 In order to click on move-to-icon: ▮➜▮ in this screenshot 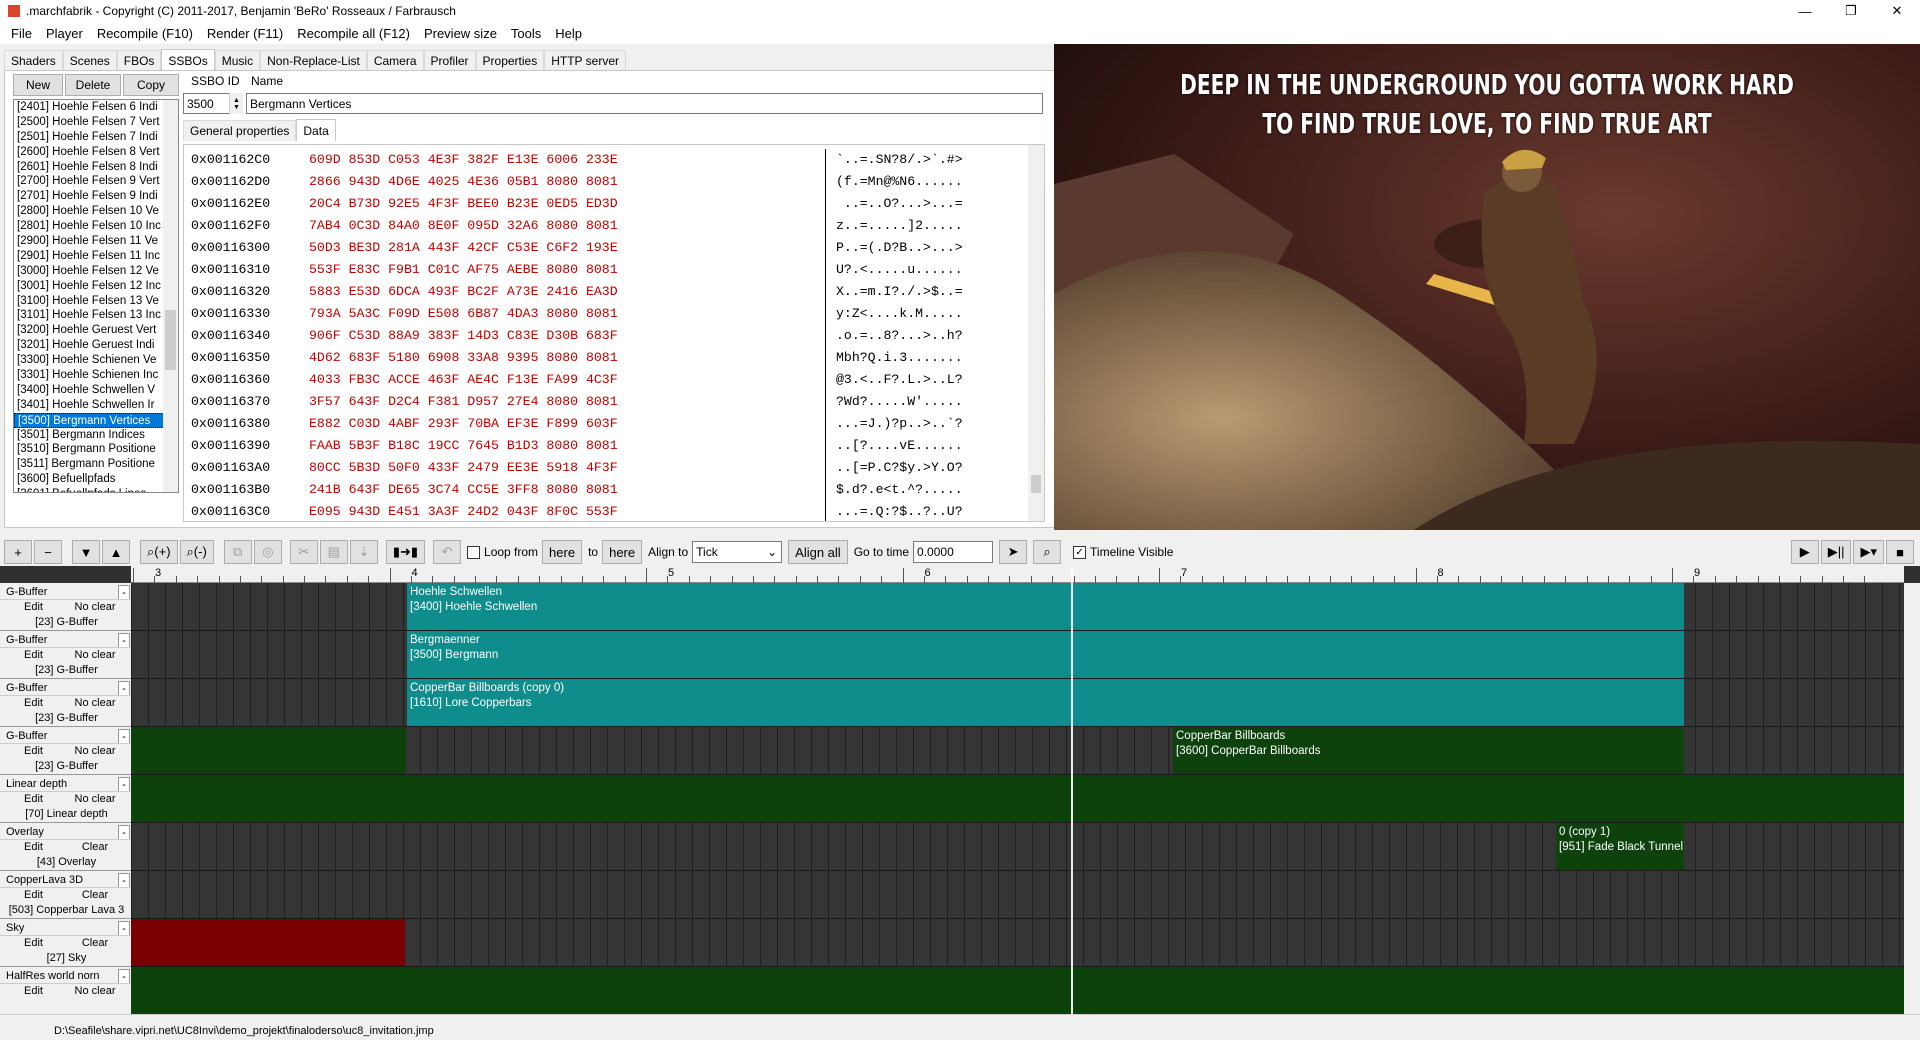, I will do `click(405, 552)`.